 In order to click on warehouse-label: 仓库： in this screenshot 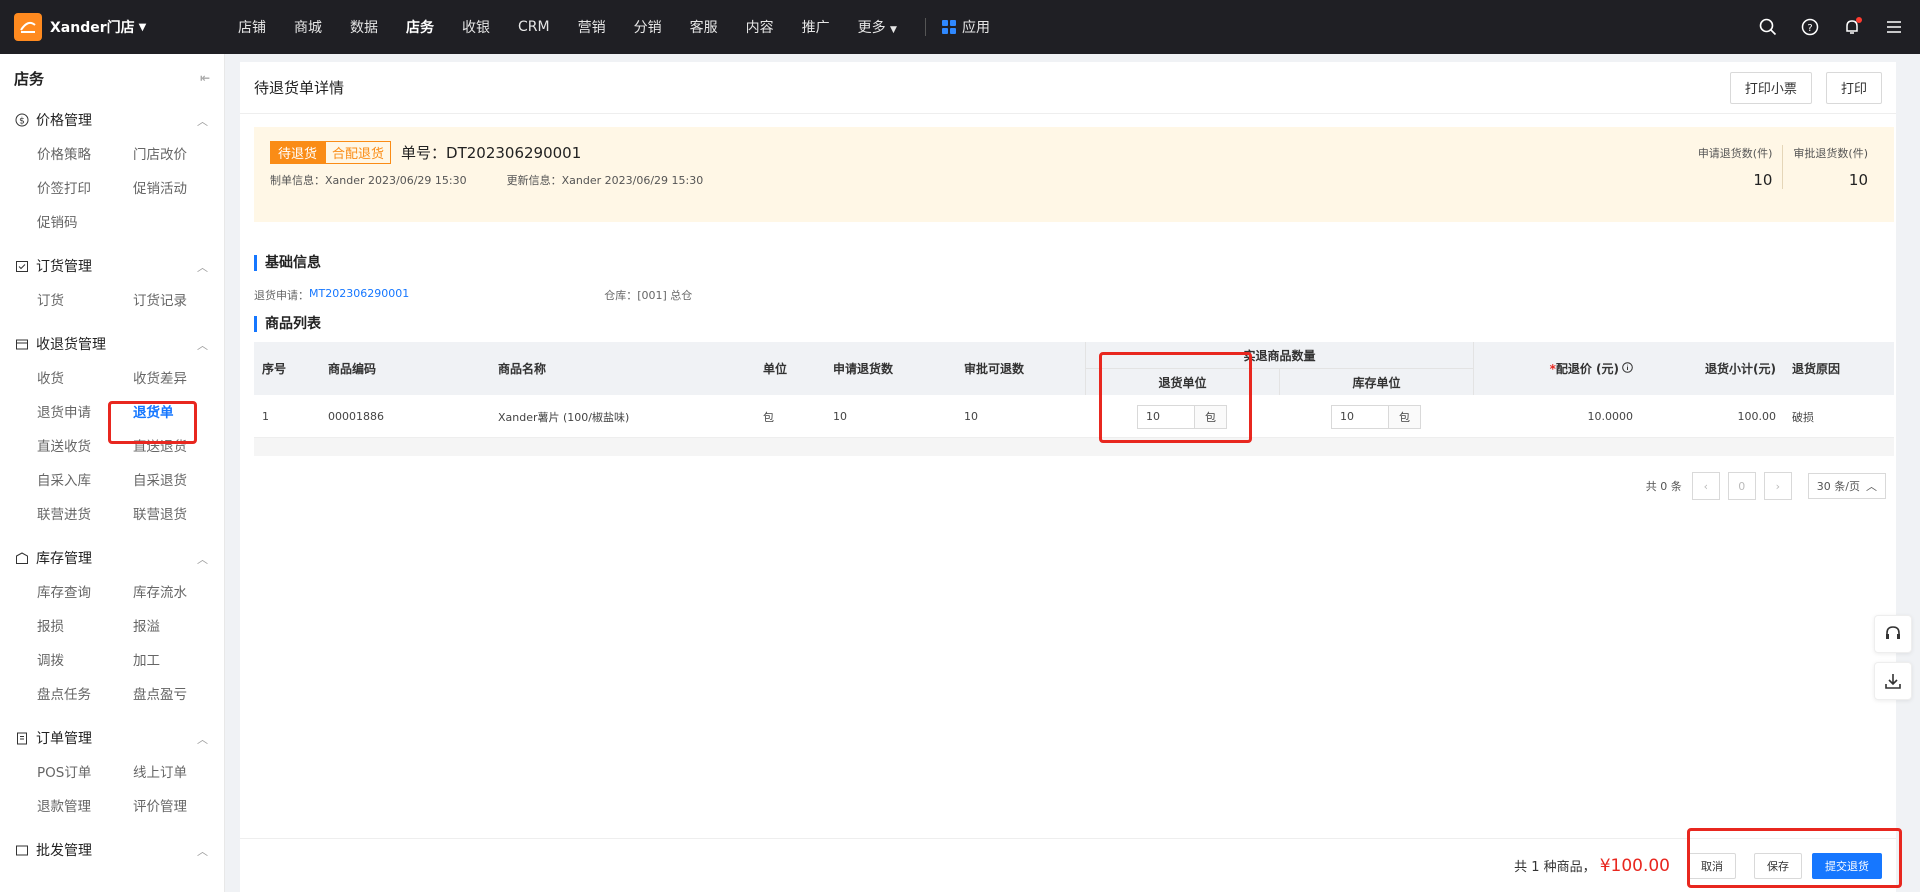, I will do `click(621, 295)`.